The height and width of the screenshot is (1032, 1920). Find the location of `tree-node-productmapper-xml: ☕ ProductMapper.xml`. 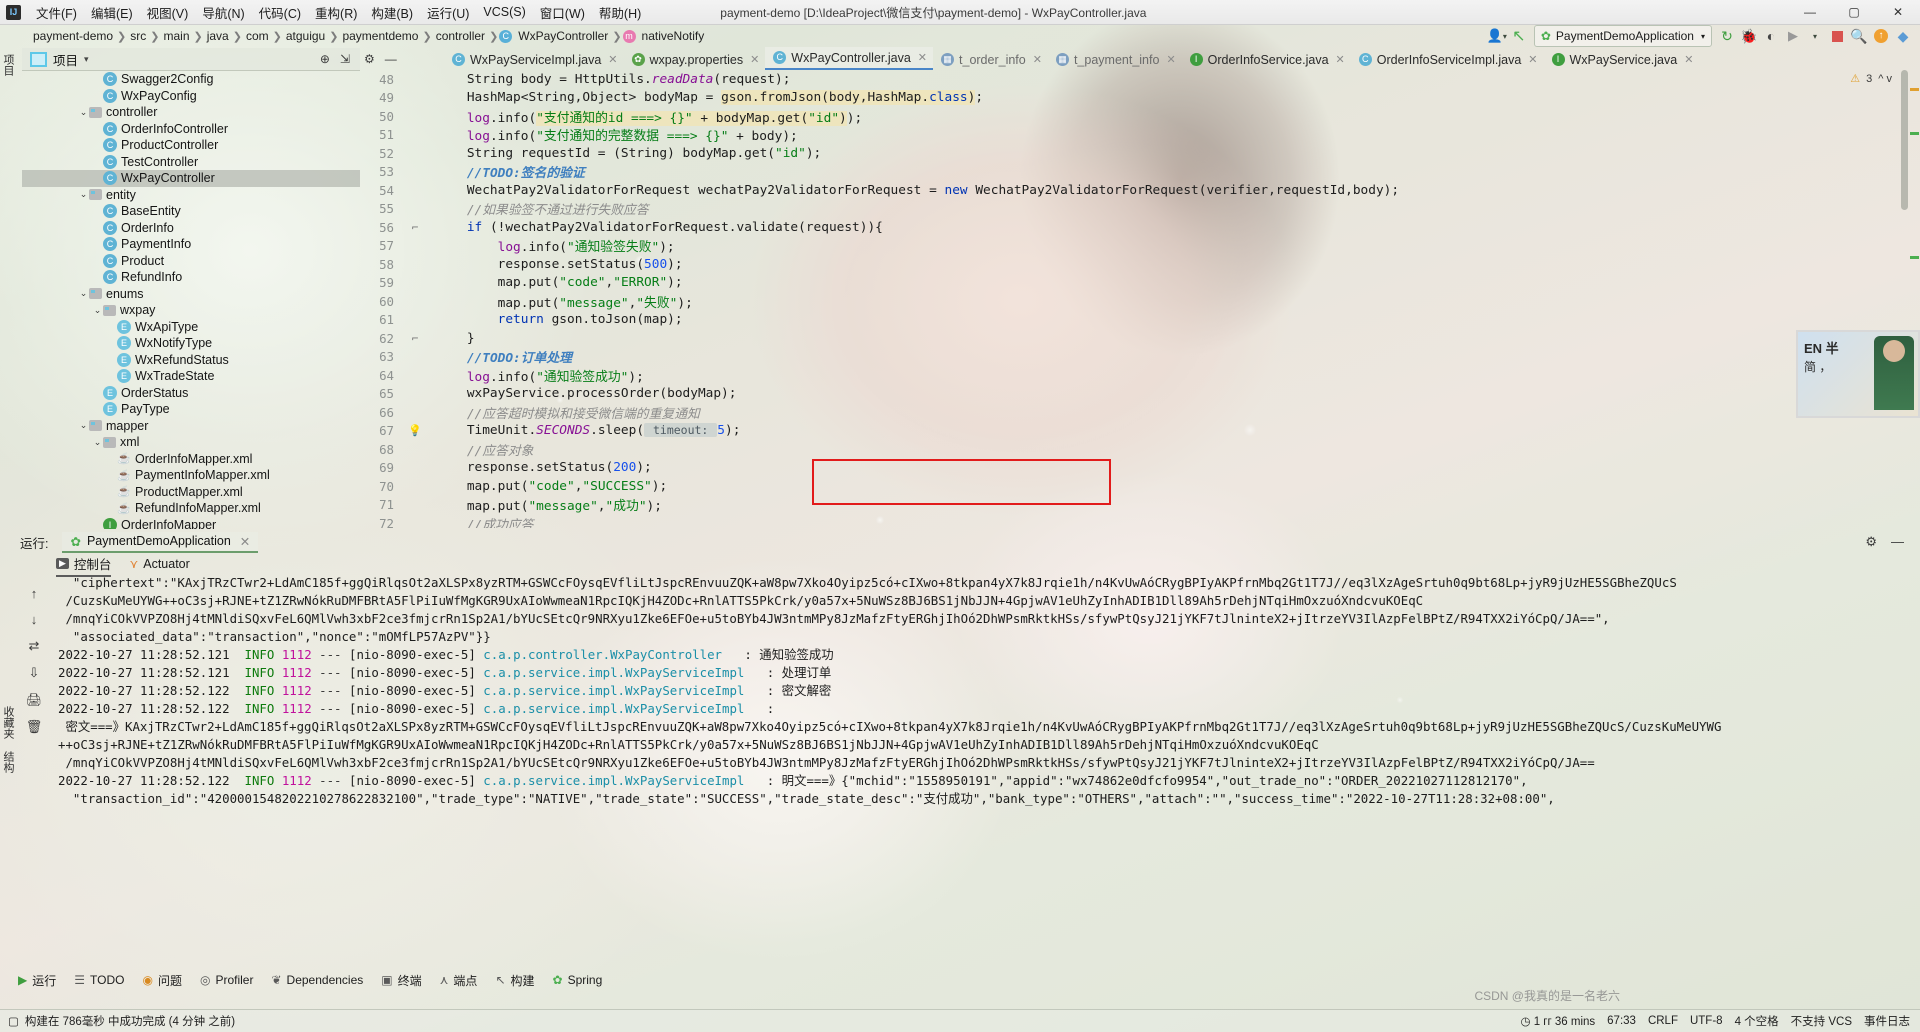

tree-node-productmapper-xml: ☕ ProductMapper.xml is located at coordinates (191, 492).